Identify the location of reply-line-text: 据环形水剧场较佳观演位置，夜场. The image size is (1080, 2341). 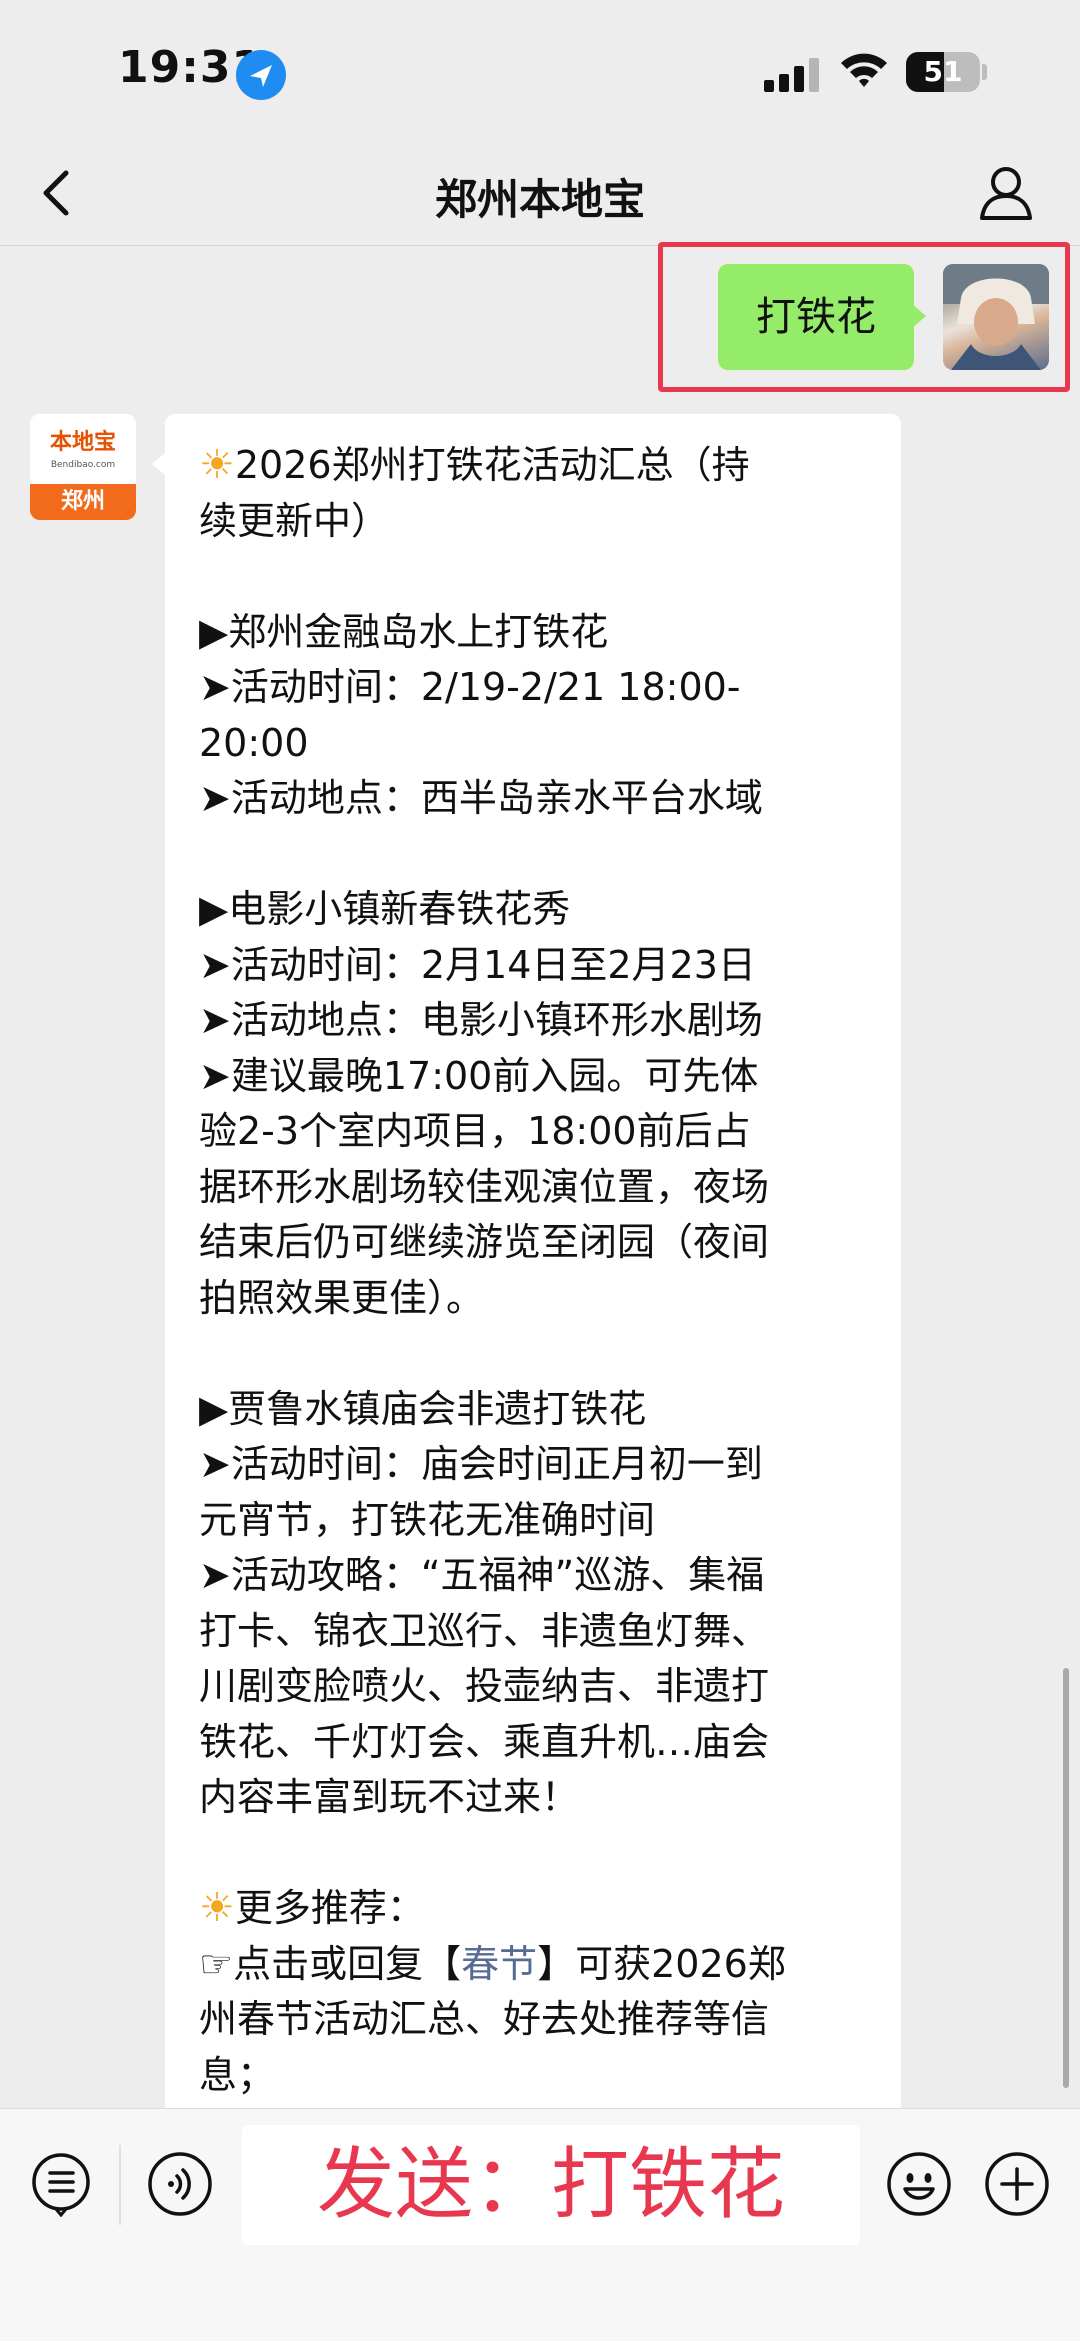
(484, 1186).